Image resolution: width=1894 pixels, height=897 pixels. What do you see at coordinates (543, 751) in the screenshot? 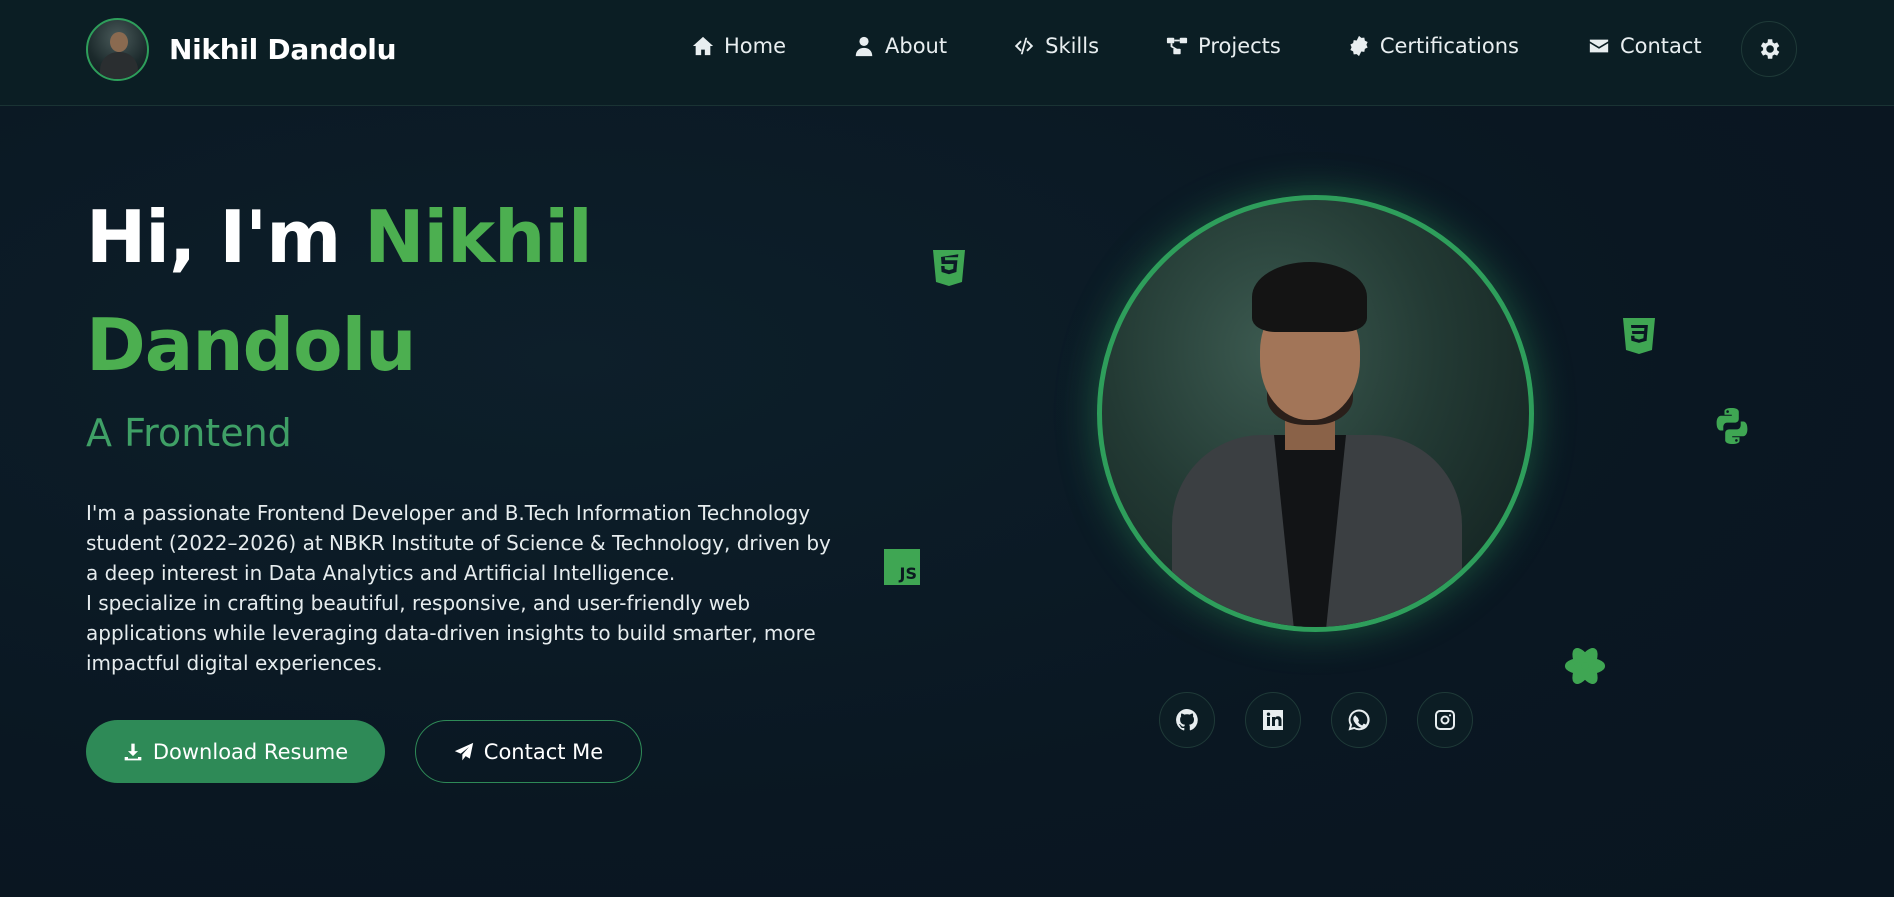
I see `contact-me-label: Contact Me` at bounding box center [543, 751].